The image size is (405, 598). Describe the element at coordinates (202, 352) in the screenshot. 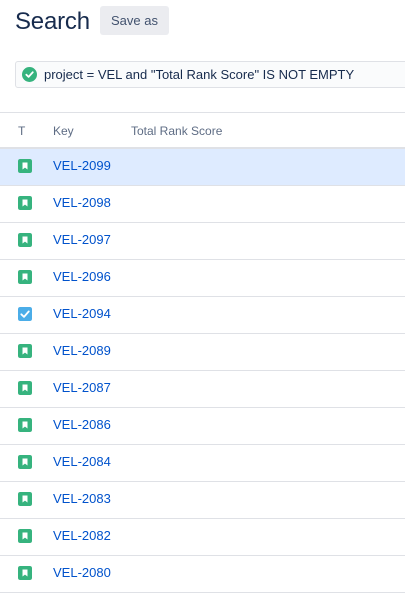

I see `table-row: VEL-2089` at that location.